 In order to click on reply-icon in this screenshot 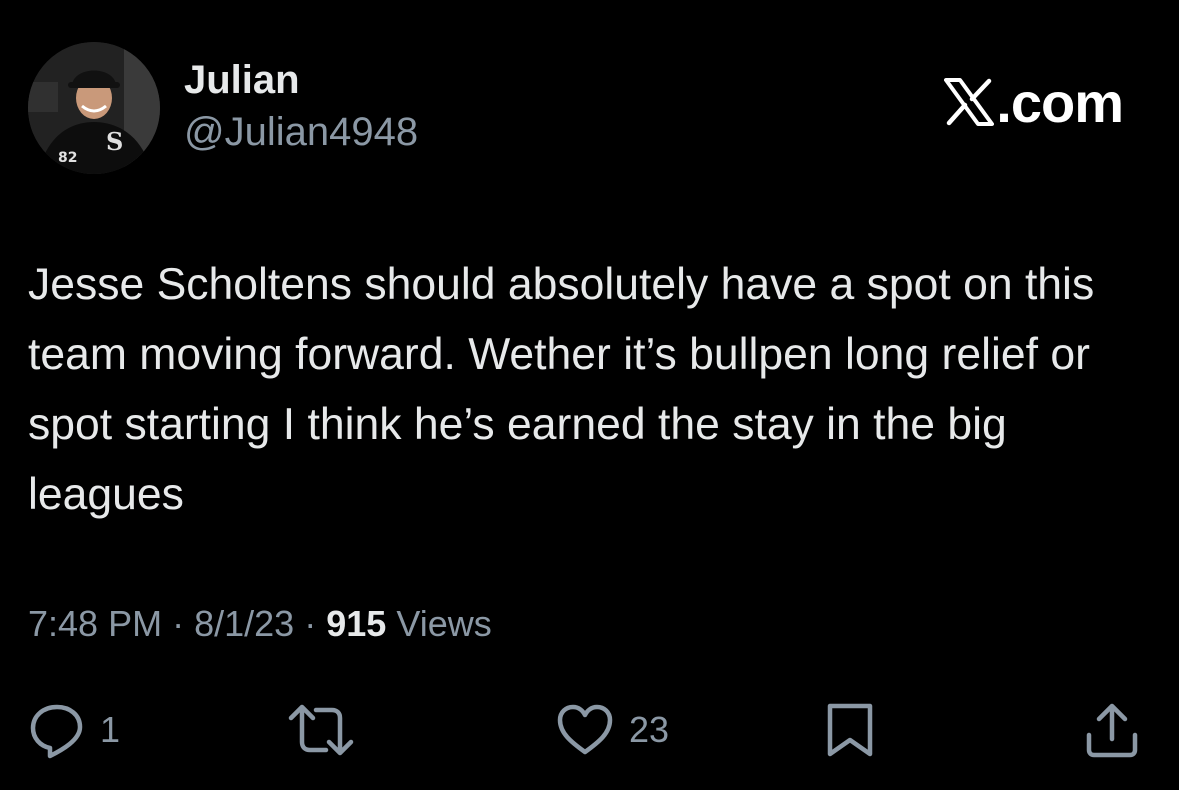, I will do `click(56, 731)`.